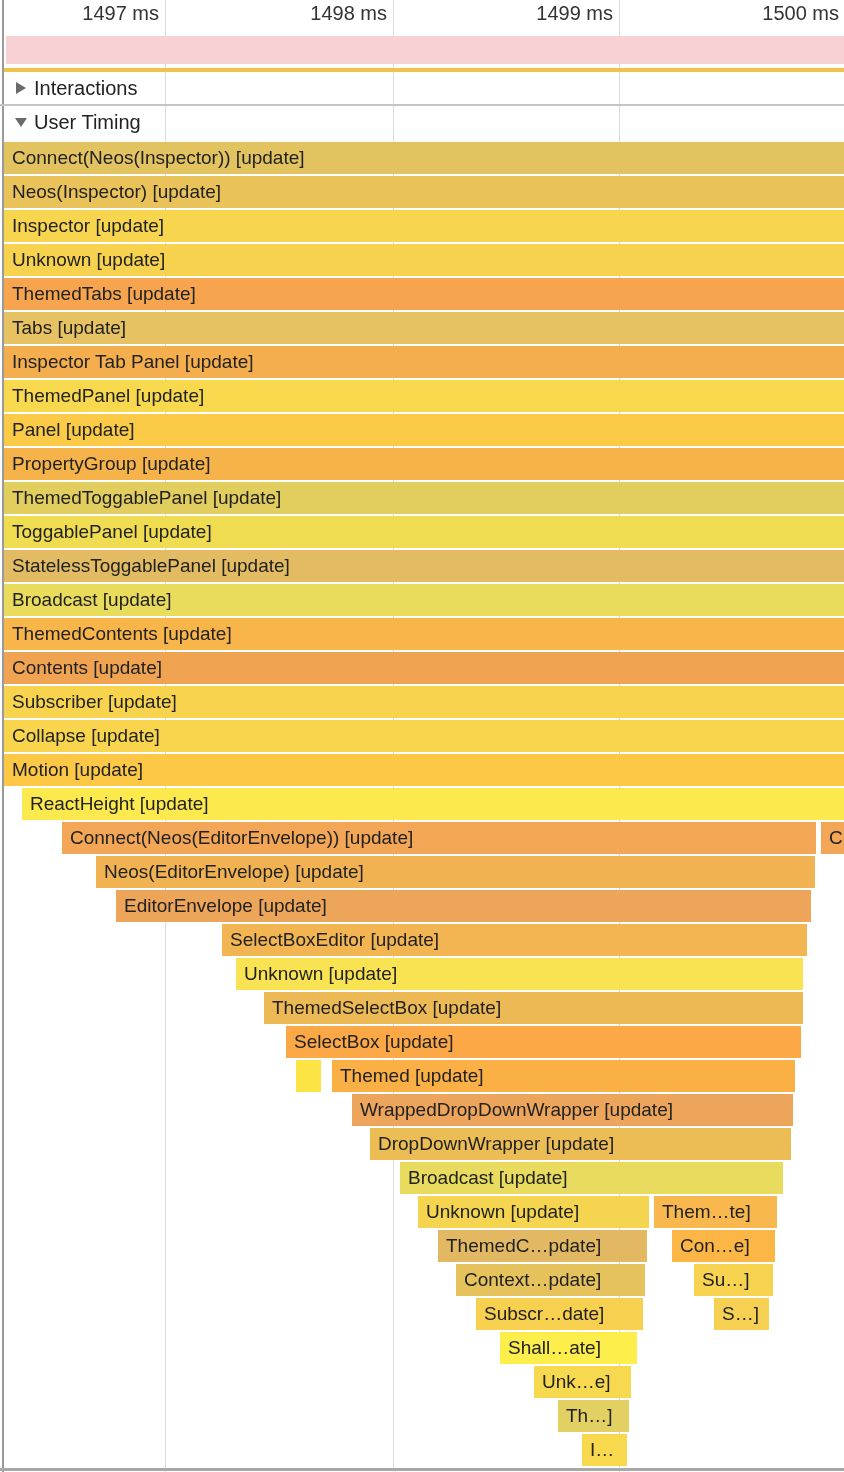 Image resolution: width=844 pixels, height=1472 pixels. What do you see at coordinates (424, 362) in the screenshot?
I see `flame-bar: Inspector Tab Panel [update]` at bounding box center [424, 362].